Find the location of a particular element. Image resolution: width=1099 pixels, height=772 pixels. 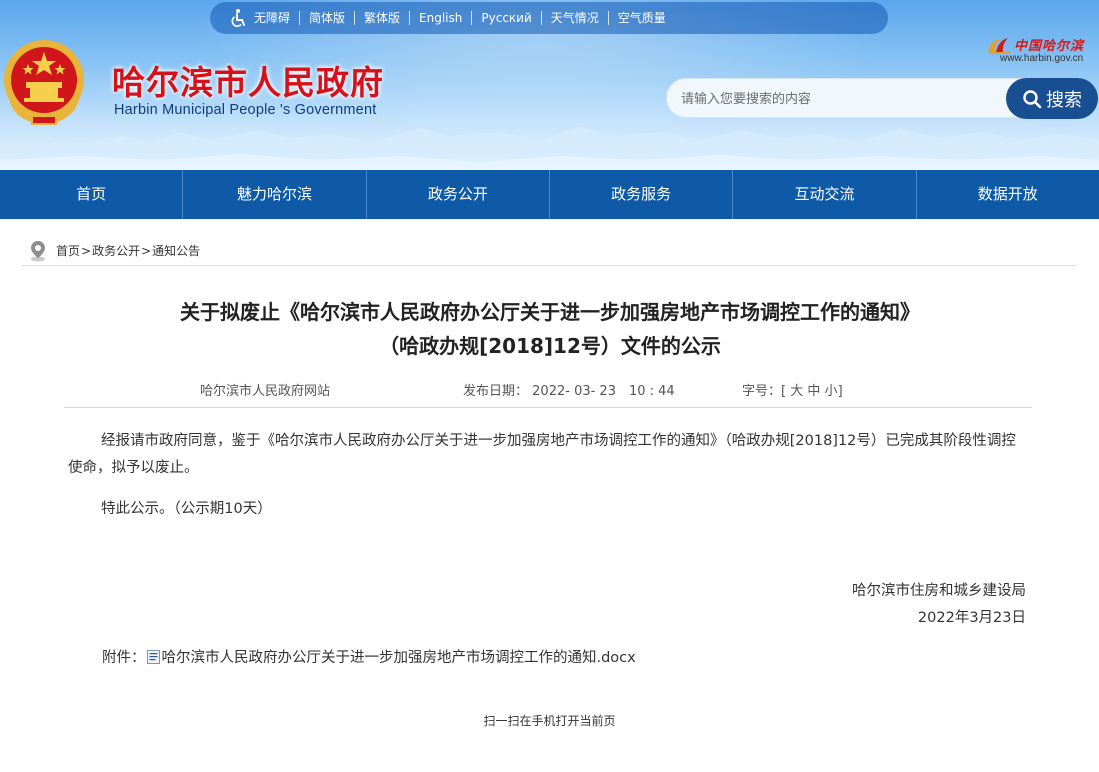

top-link-simplified: 简体版 is located at coordinates (326, 18).